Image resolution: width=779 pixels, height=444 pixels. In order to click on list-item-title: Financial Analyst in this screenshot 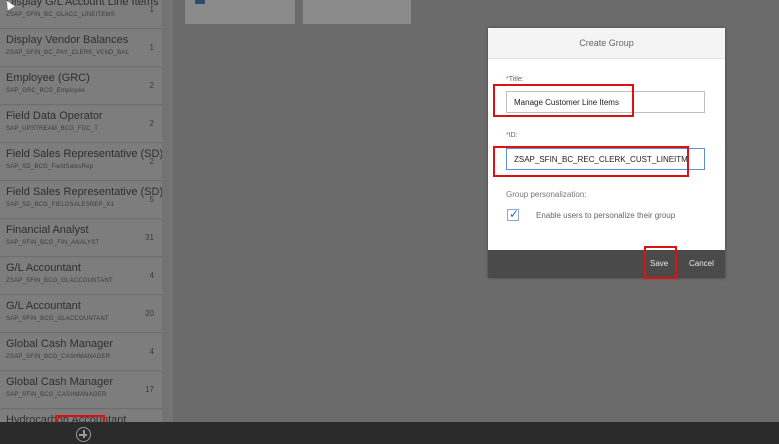, I will do `click(47, 230)`.